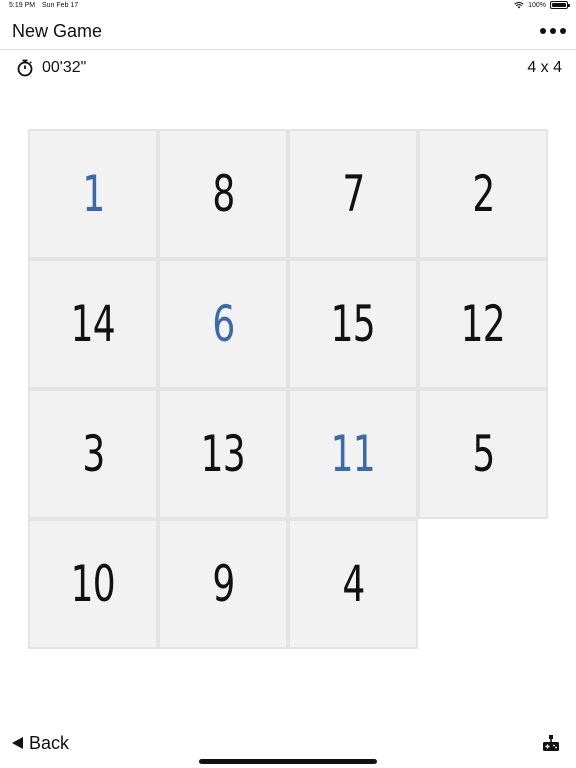  Describe the element at coordinates (560, 5) in the screenshot. I see `battery-icon` at that location.